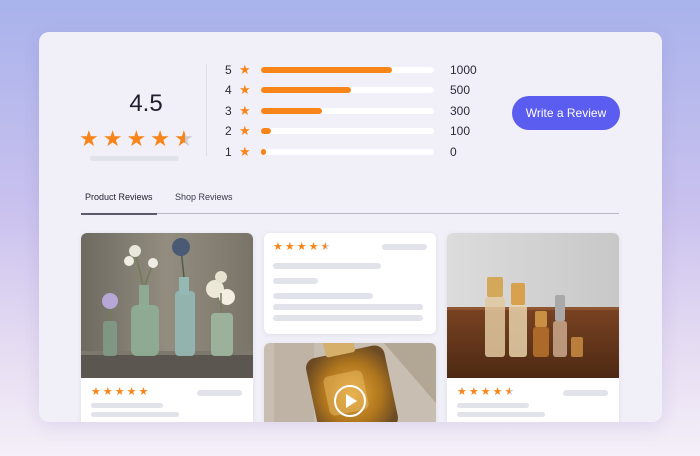 This screenshot has height=456, width=700. I want to click on review-card, so click(350, 382).